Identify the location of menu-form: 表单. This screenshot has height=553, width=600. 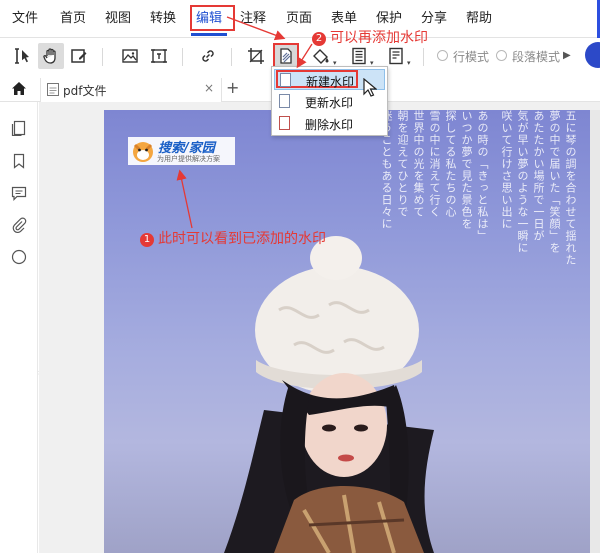
(344, 19).